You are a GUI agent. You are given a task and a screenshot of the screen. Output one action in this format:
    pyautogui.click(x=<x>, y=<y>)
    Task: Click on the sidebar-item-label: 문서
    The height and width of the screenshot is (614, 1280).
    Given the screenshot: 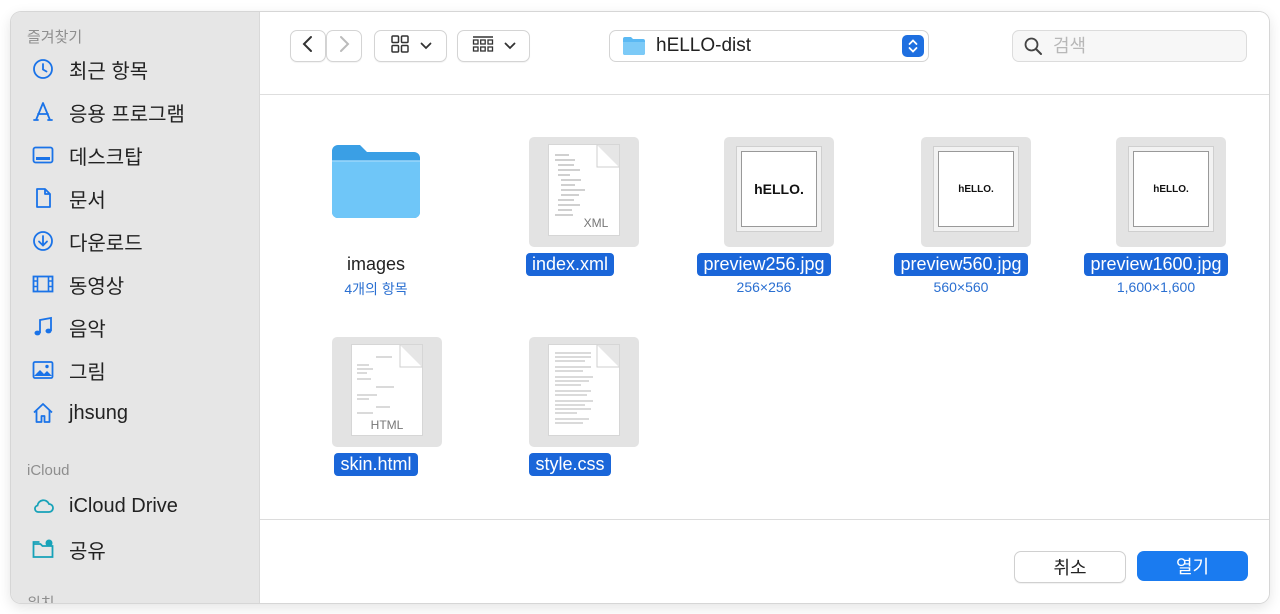 What is the action you would take?
    pyautogui.click(x=87, y=200)
    